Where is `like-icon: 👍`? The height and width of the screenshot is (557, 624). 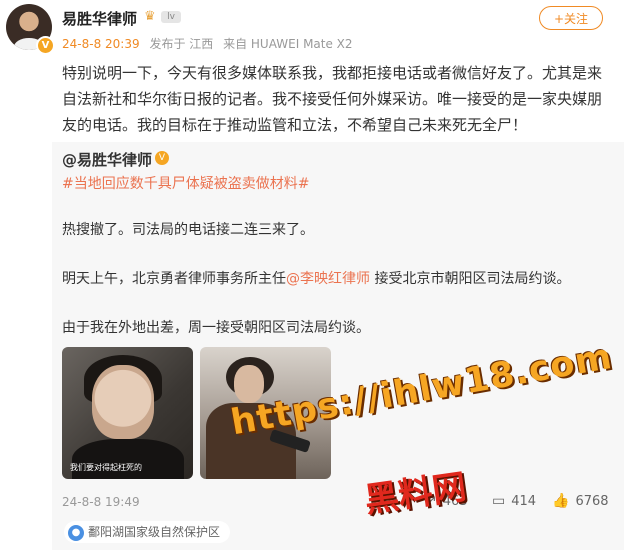 like-icon: 👍 is located at coordinates (561, 501).